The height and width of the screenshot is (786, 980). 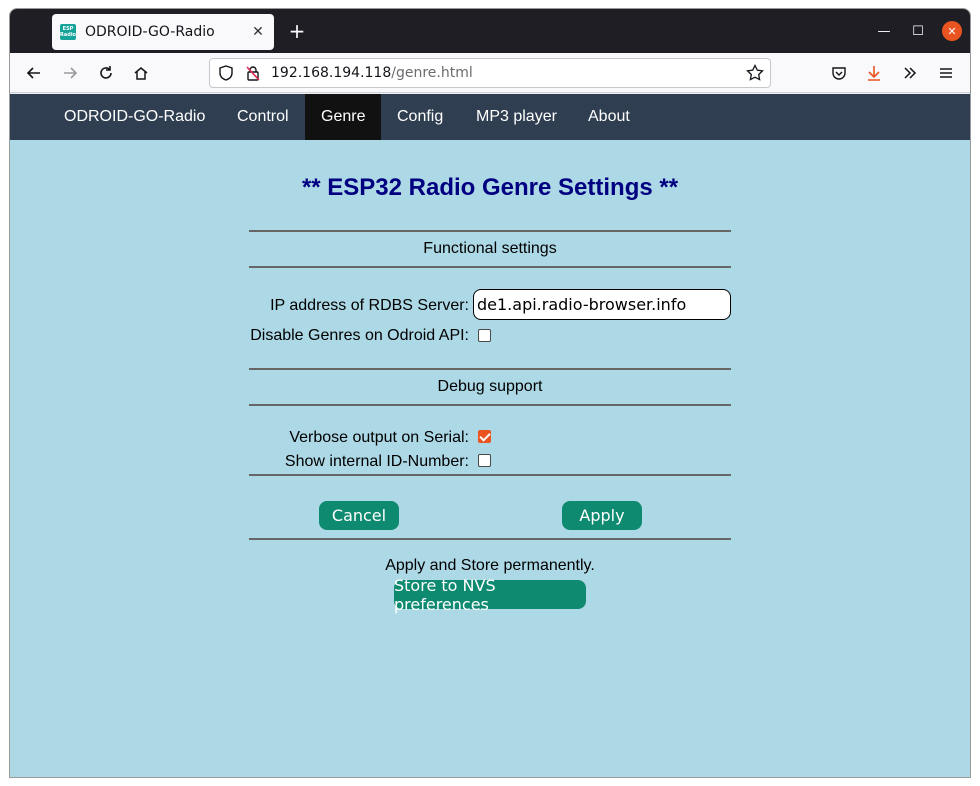 I want to click on menu-icon, so click(x=946, y=73).